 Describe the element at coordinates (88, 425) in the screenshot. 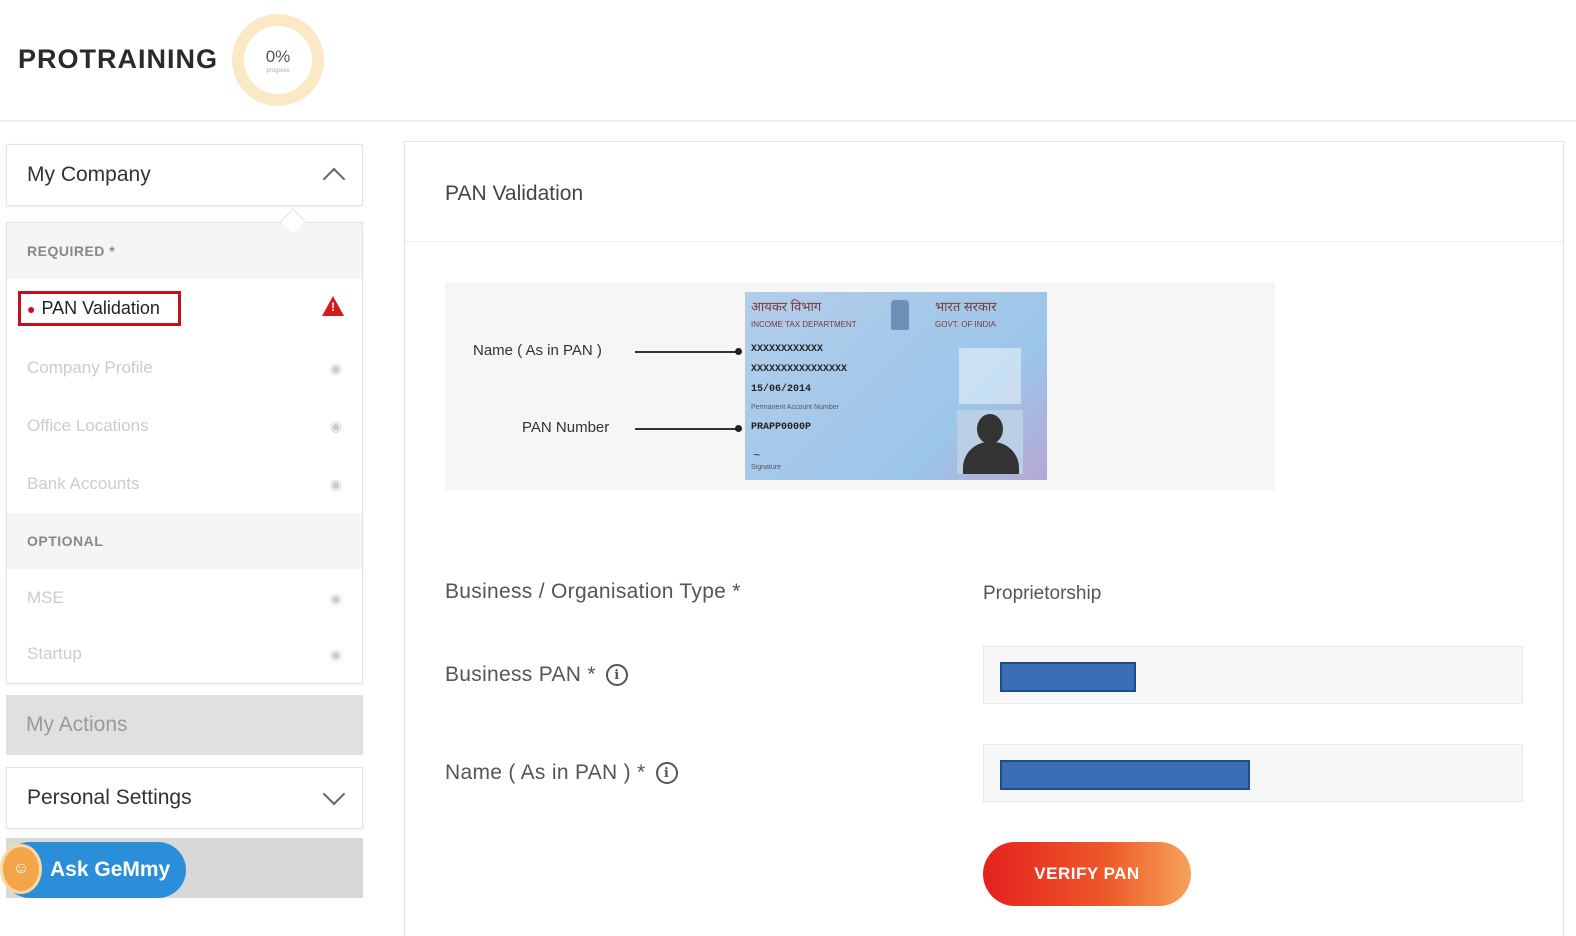

I see `sidebar-item-label: Office Locations` at that location.